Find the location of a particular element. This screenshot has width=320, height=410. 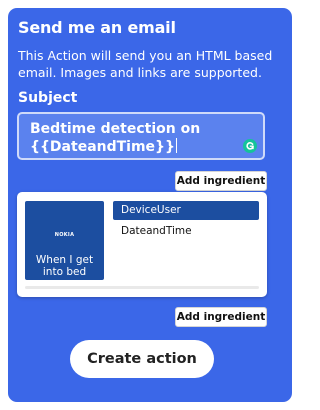

subject-input: Bedtime detection on {{DateandTime}} is located at coordinates (141, 136).